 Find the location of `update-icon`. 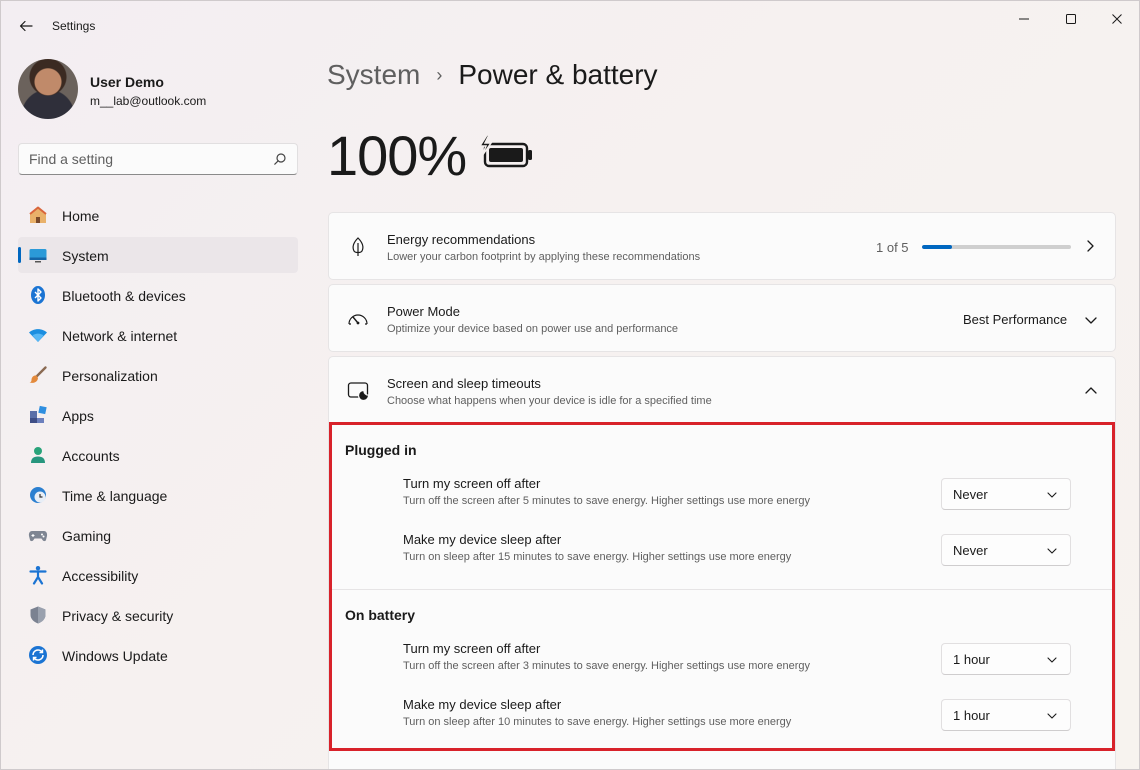

update-icon is located at coordinates (38, 655).